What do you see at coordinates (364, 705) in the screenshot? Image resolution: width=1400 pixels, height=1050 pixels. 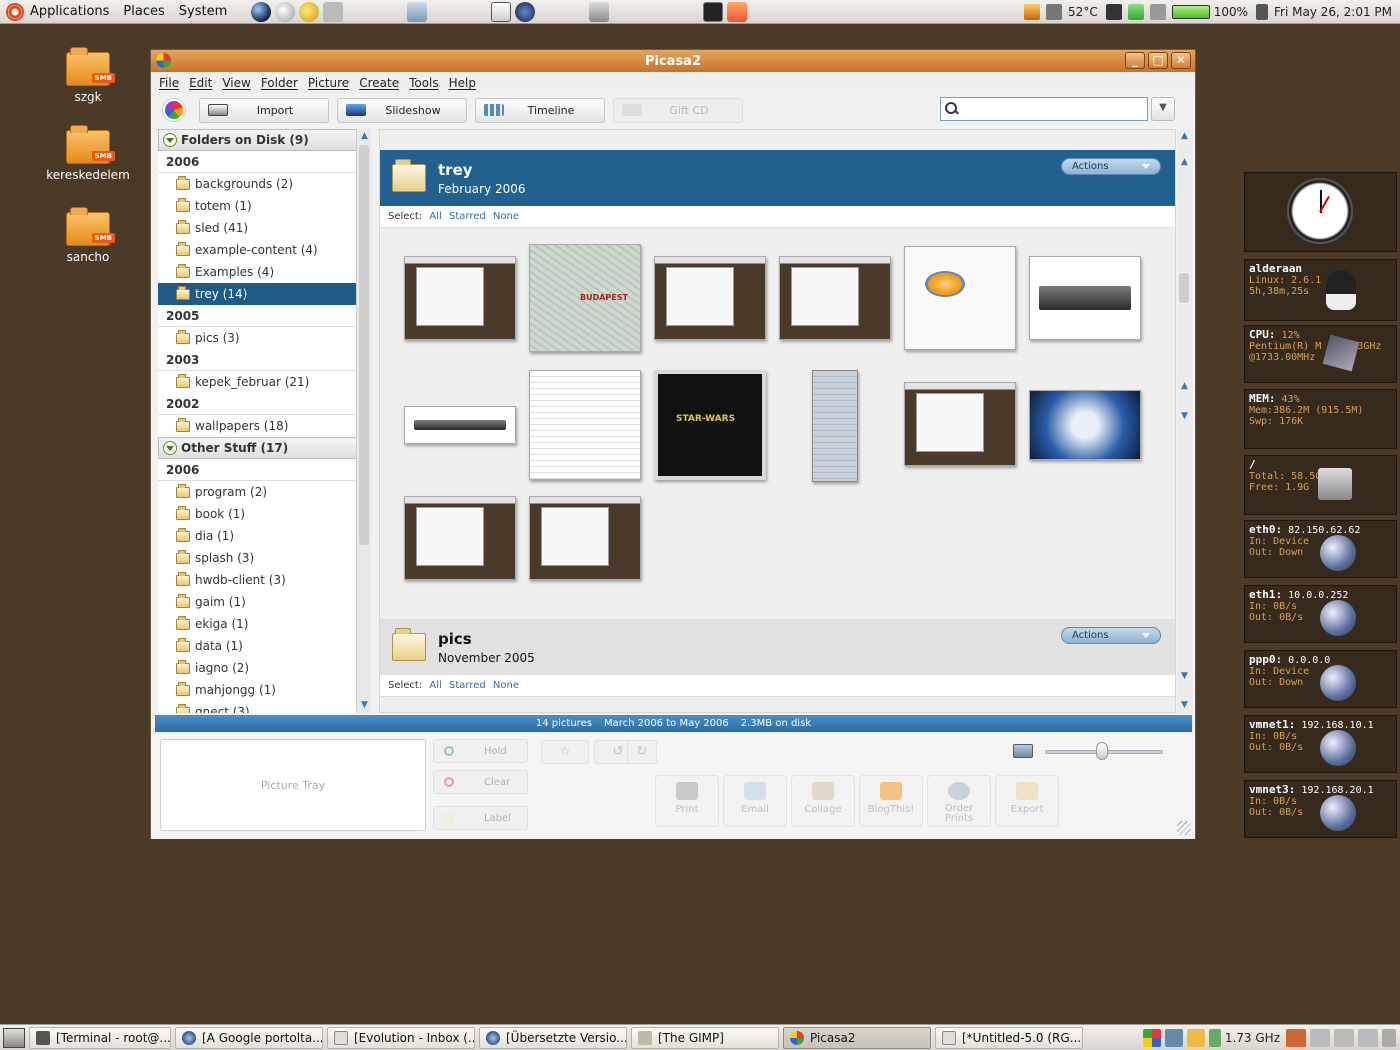 I see `scroll-down-icon: ▼` at bounding box center [364, 705].